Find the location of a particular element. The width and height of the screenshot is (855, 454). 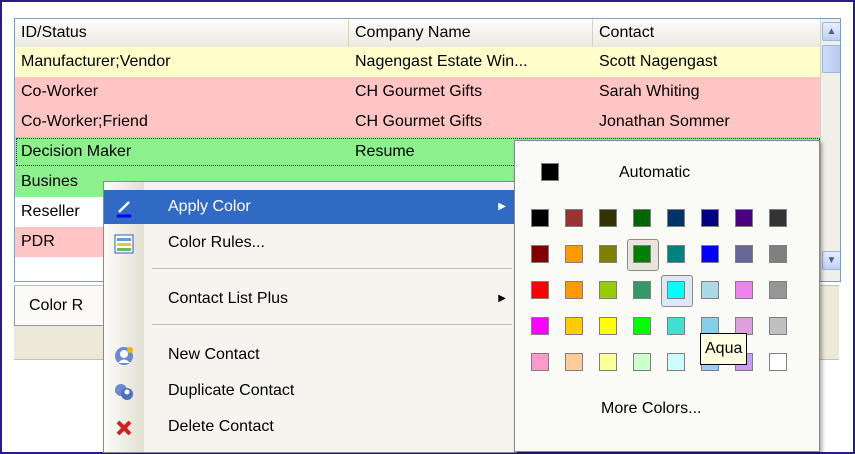

scroll-down-arrow-icon: ▼ is located at coordinates (831, 260).